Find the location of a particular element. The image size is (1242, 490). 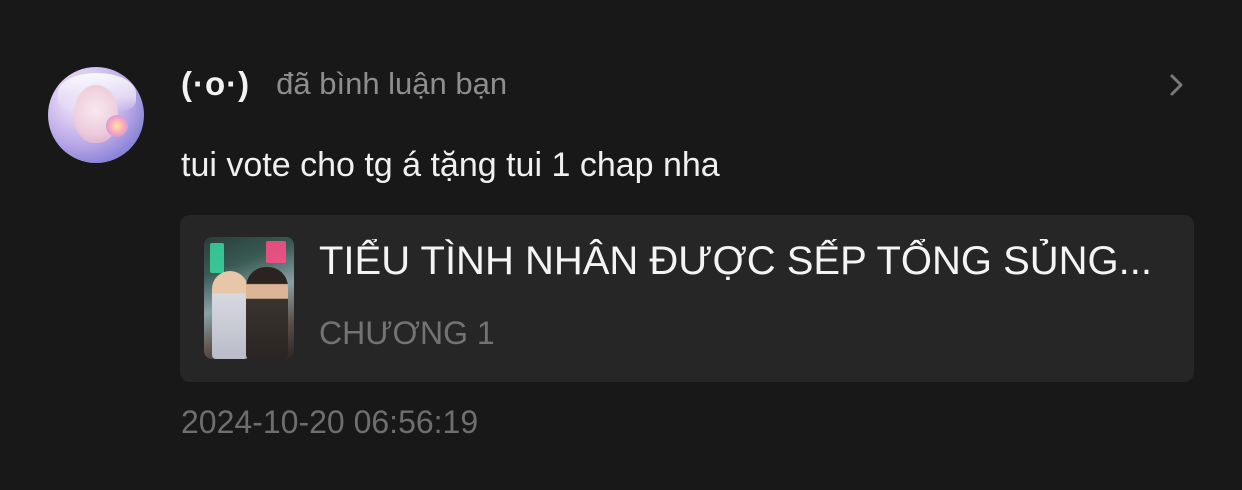

comment-text: tui vote cho tg á tặng tui 1 chap nha is located at coordinates (450, 165).